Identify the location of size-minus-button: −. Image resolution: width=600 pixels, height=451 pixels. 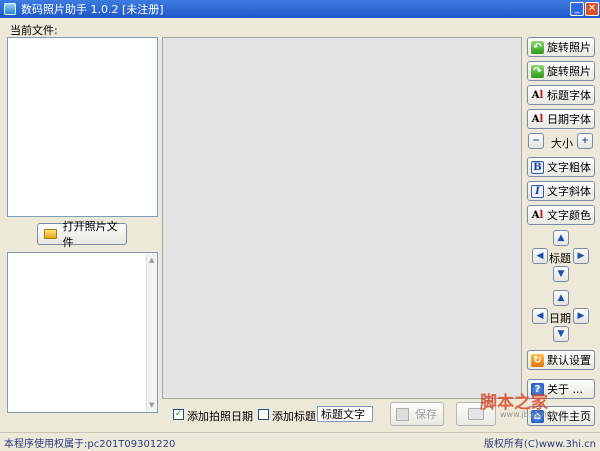
(536, 141).